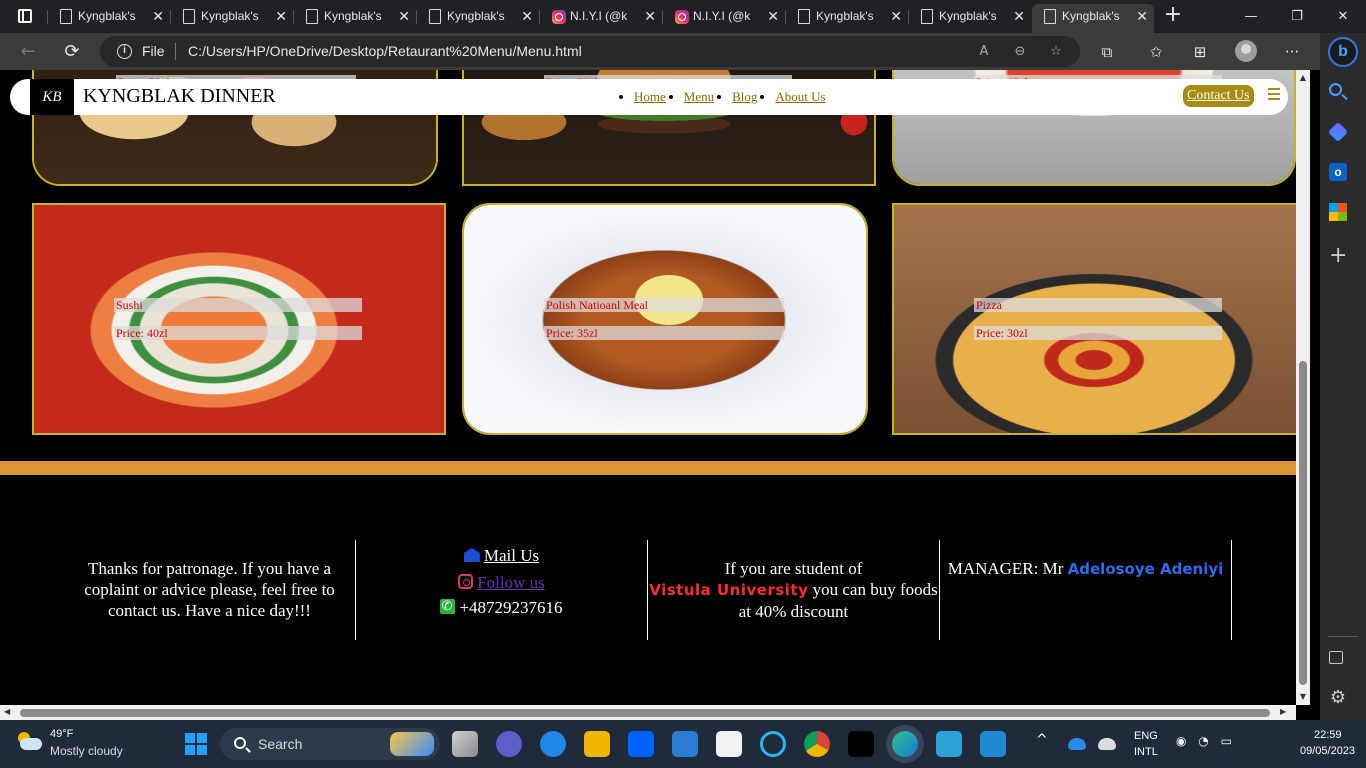  Describe the element at coordinates (729, 744) in the screenshot. I see `amazon-icon` at that location.